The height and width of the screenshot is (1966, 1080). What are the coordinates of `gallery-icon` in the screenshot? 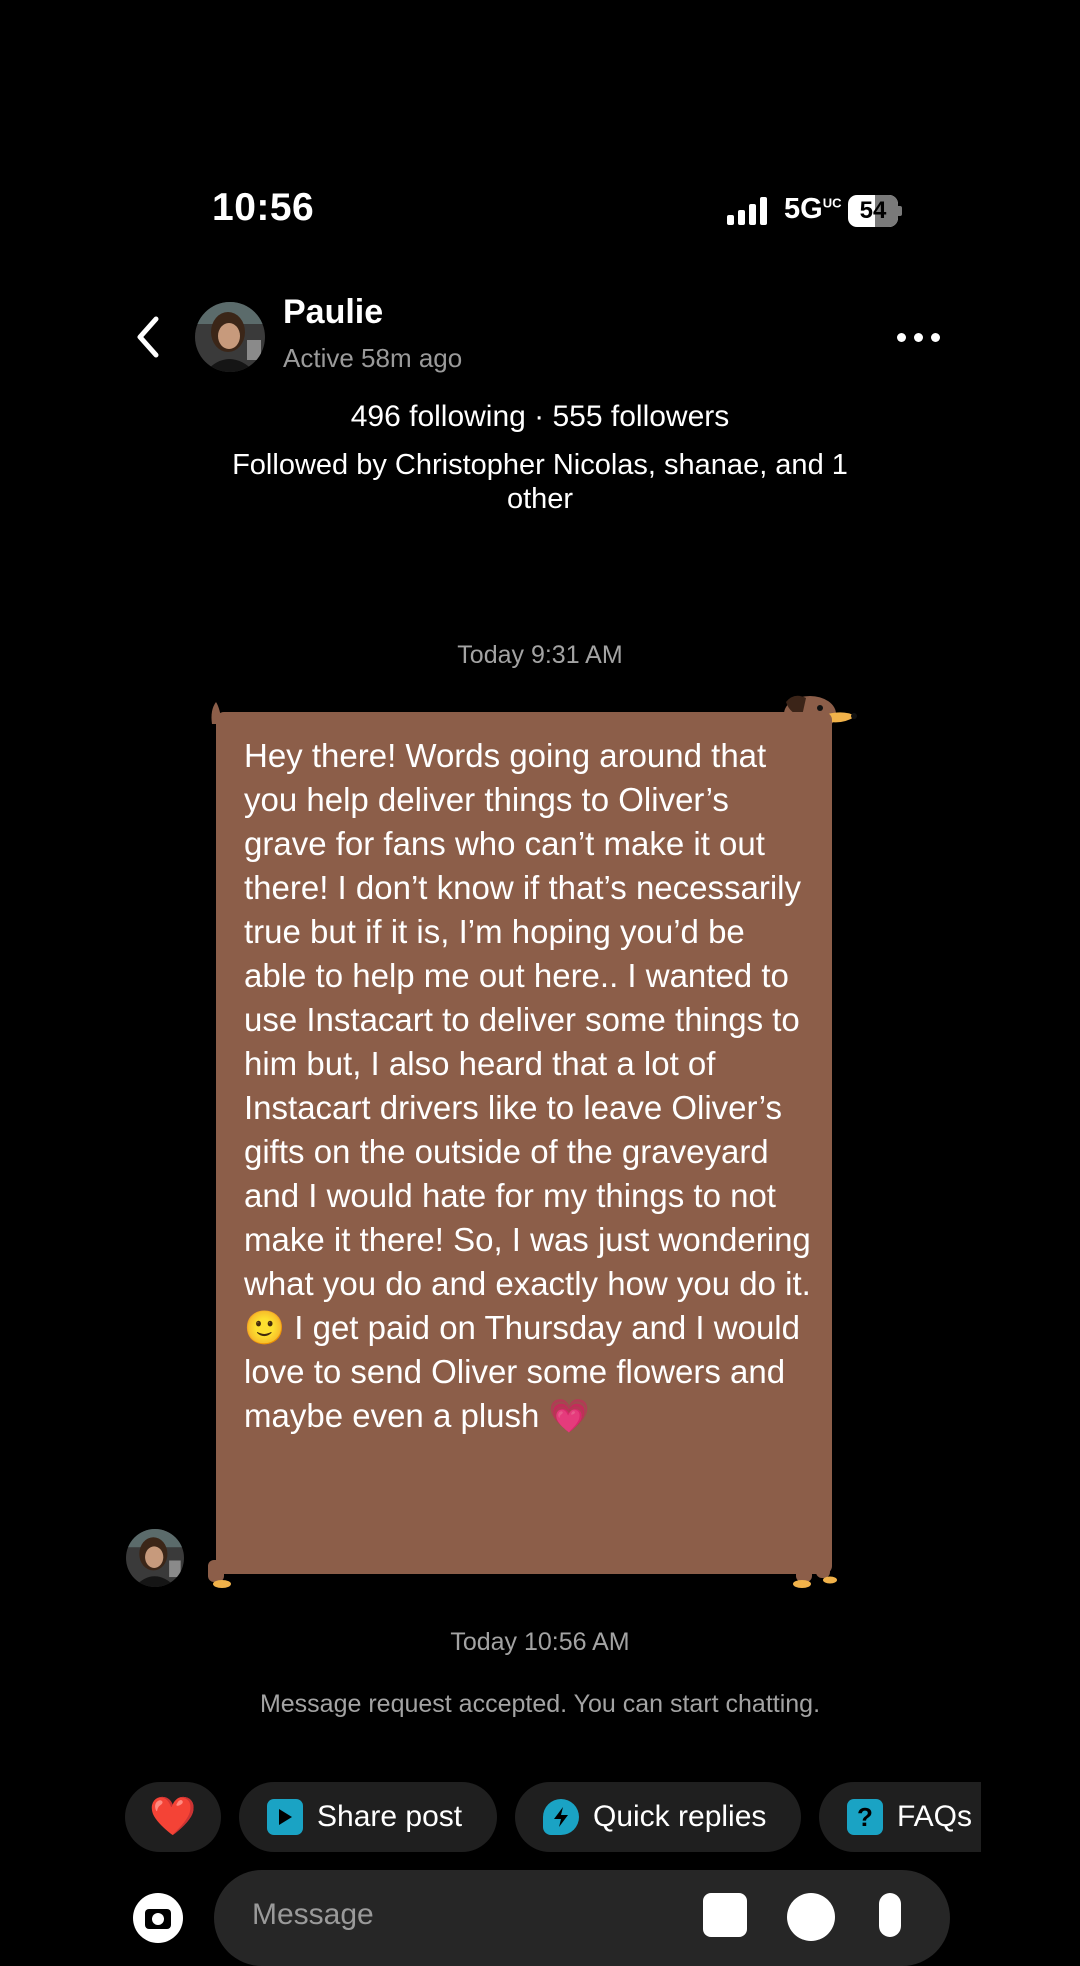 It's located at (725, 1915).